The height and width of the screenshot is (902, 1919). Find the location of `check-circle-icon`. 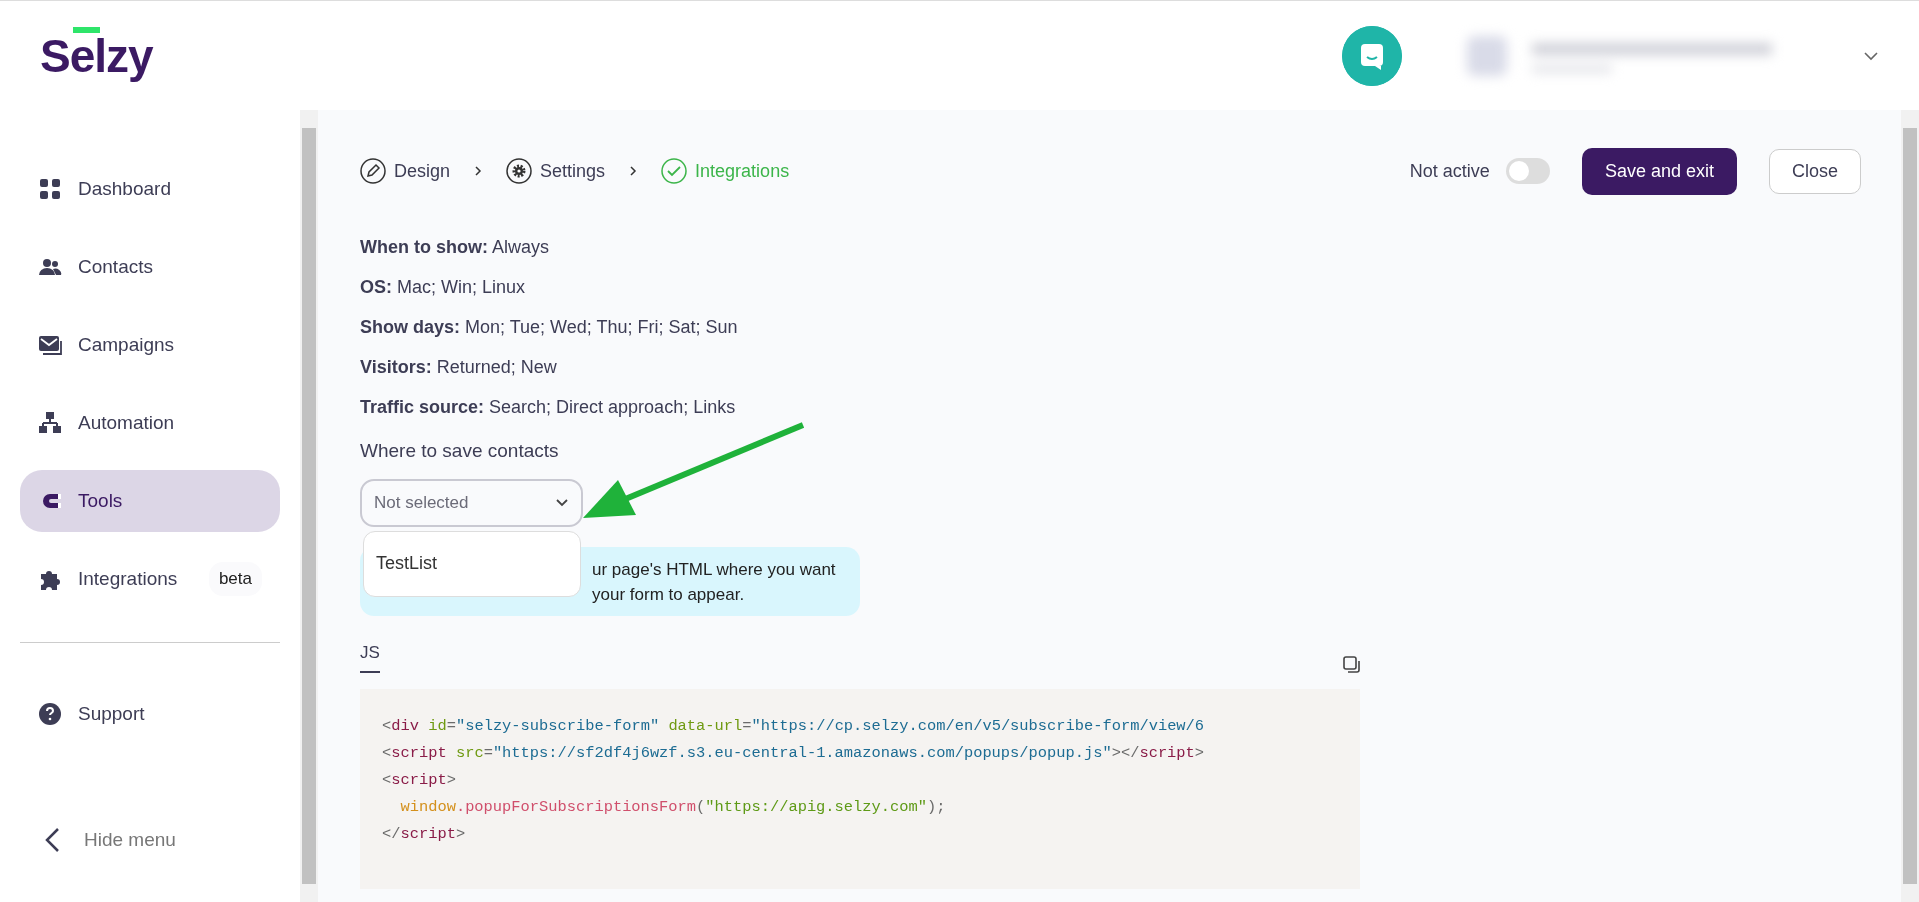

check-circle-icon is located at coordinates (674, 171).